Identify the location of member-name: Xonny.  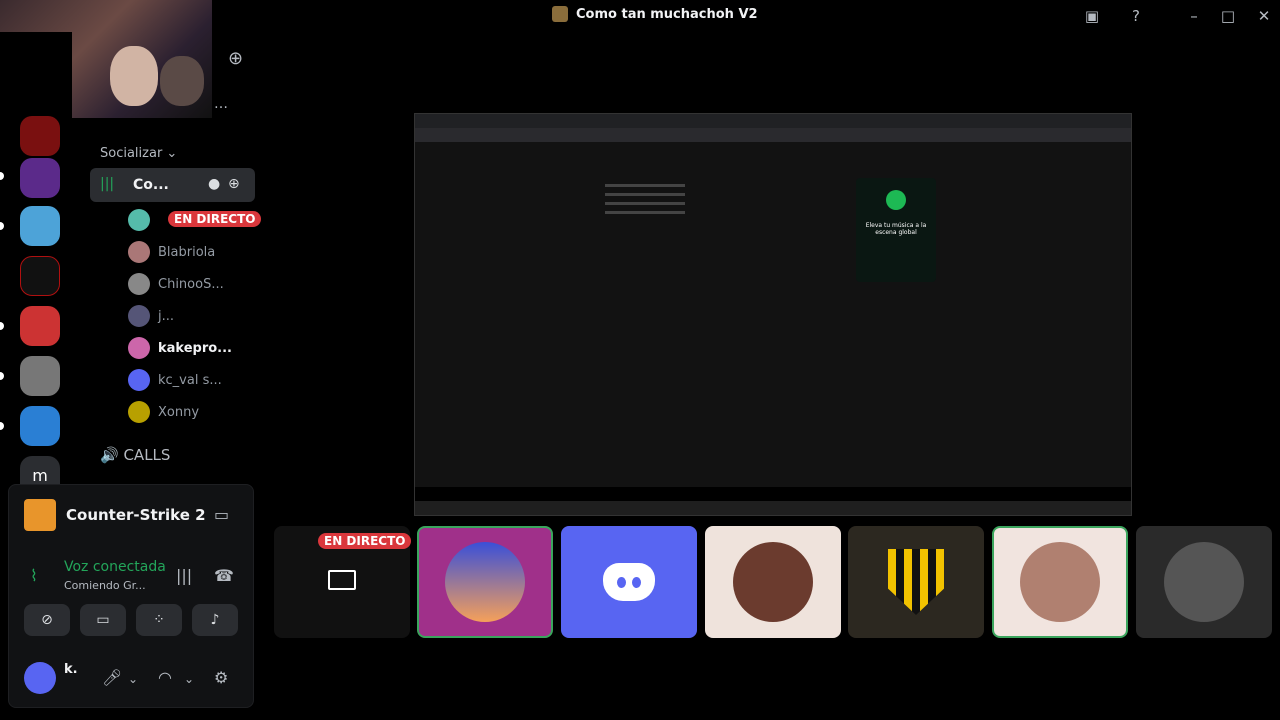
(179, 412).